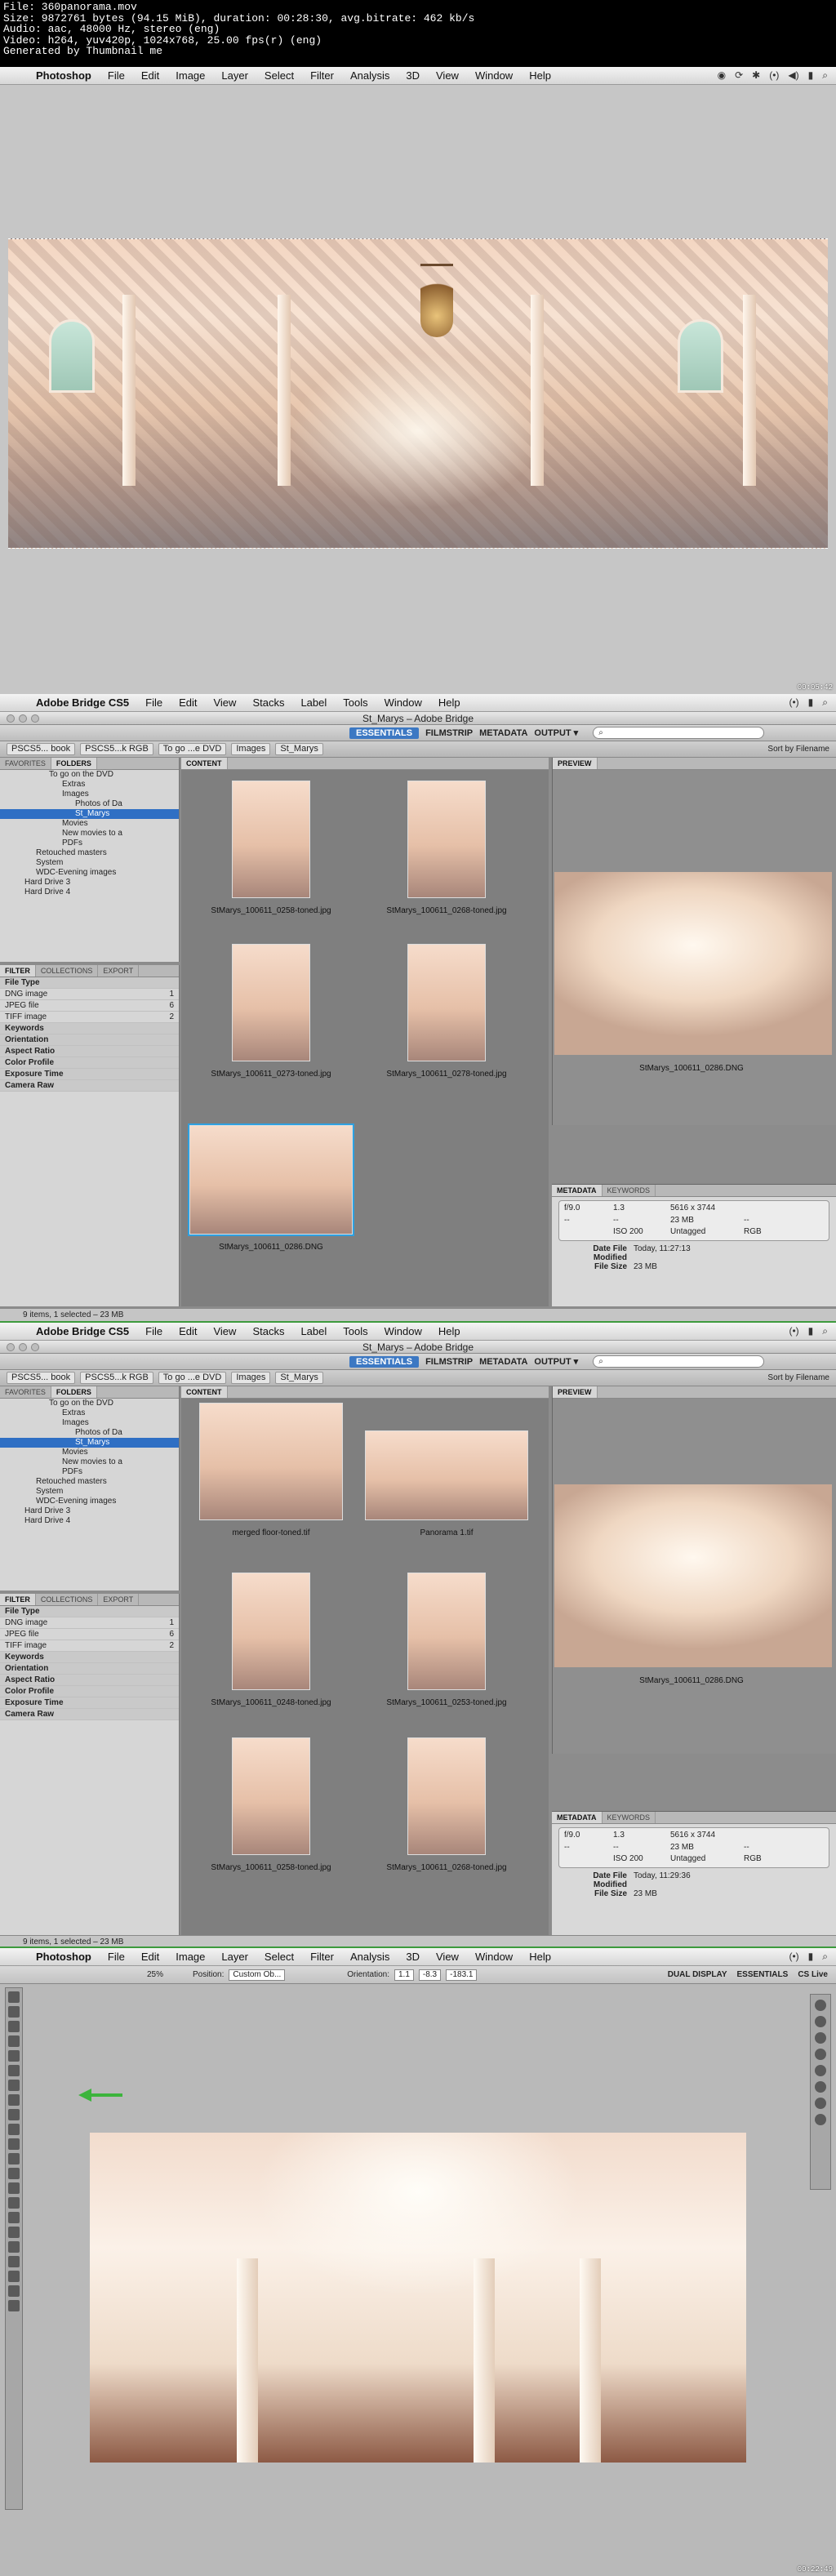 This screenshot has width=836, height=2576. Describe the element at coordinates (89, 1472) in the screenshot. I see `tree-item: PDFs` at that location.